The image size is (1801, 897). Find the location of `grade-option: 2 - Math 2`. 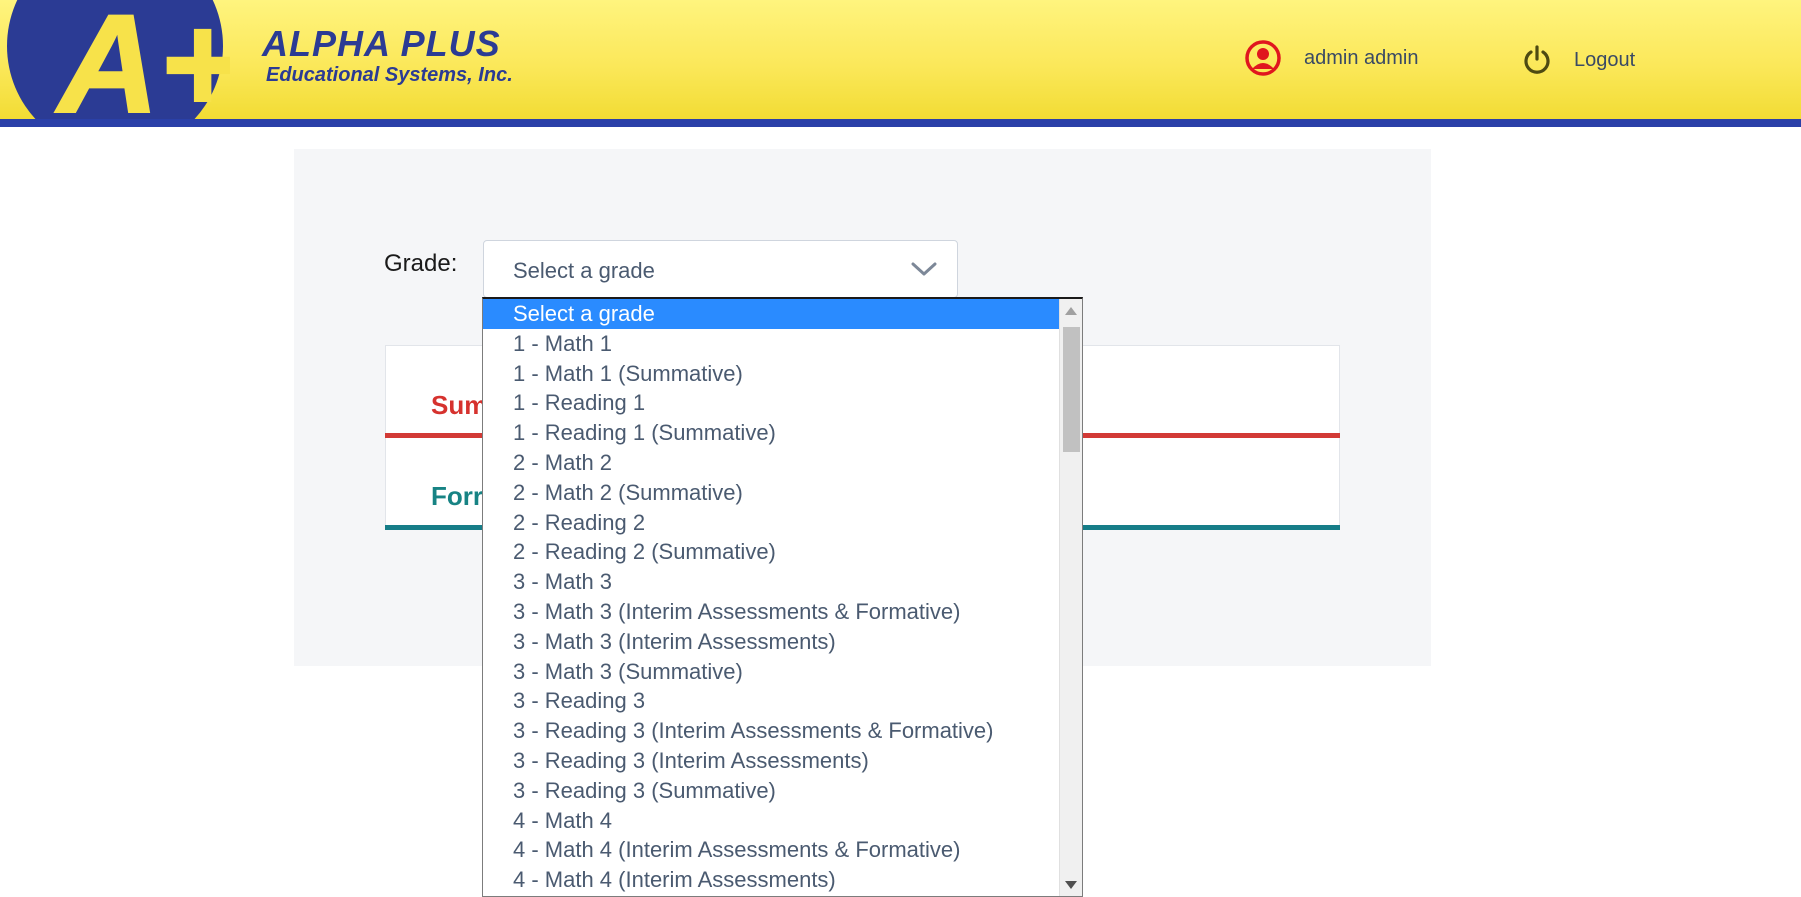

grade-option: 2 - Math 2 is located at coordinates (771, 463).